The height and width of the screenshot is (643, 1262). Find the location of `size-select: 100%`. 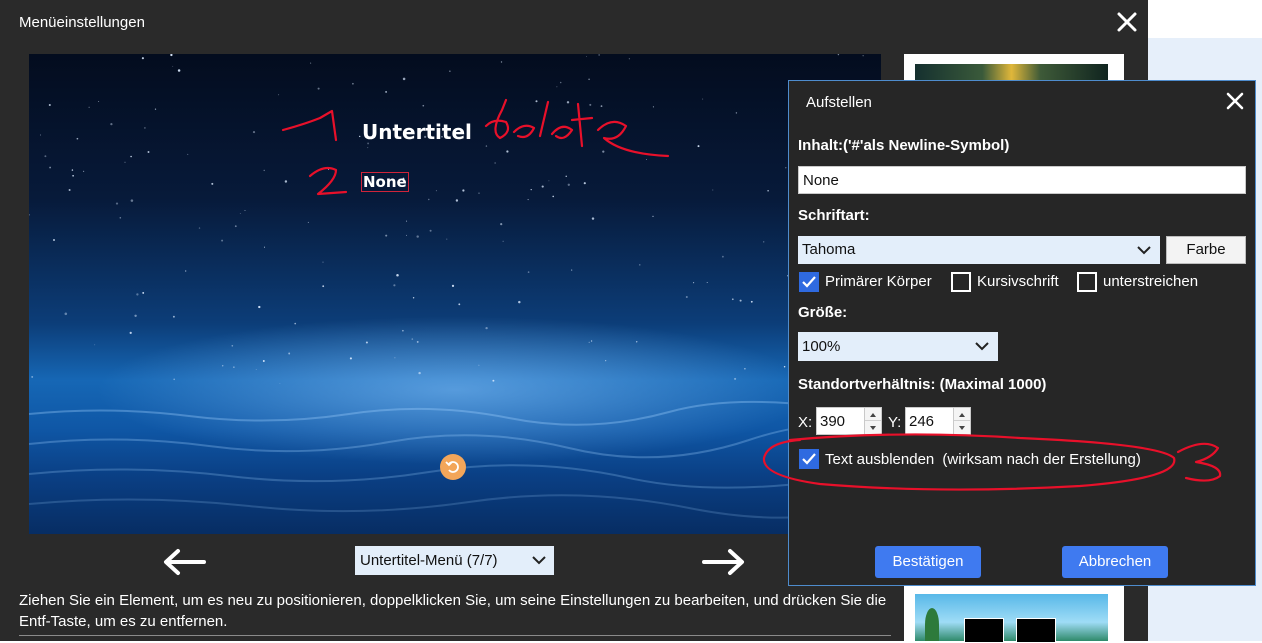

size-select: 100% is located at coordinates (898, 346).